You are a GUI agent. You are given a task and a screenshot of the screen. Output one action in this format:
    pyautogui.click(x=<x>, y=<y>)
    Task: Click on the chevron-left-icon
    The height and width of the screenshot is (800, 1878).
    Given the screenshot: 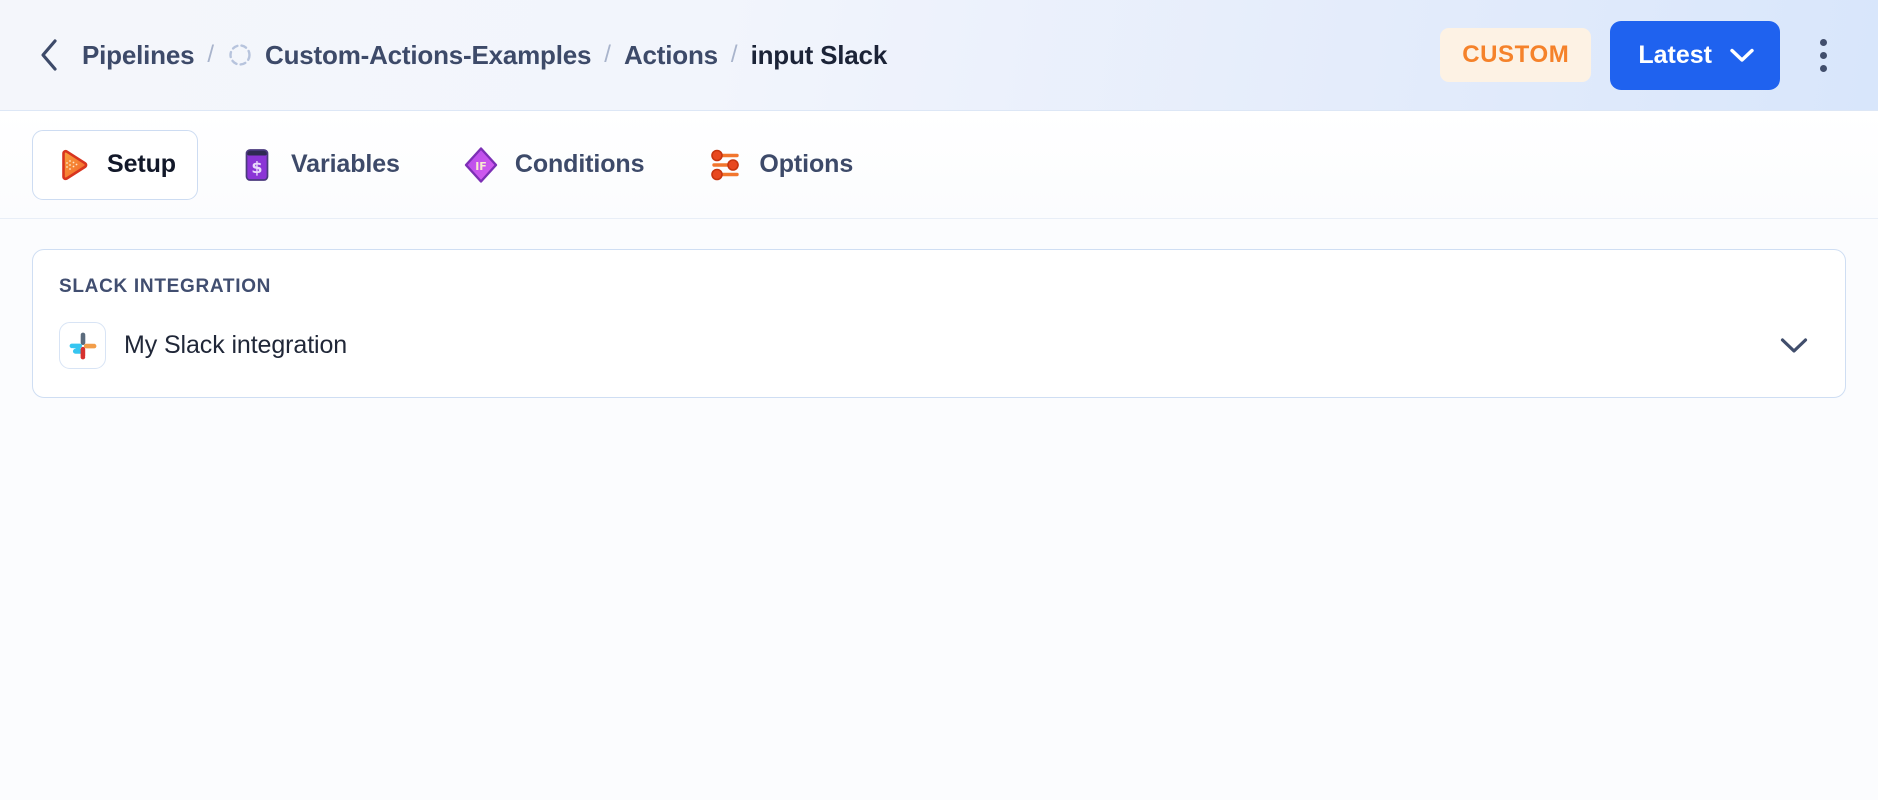 What is the action you would take?
    pyautogui.click(x=49, y=55)
    